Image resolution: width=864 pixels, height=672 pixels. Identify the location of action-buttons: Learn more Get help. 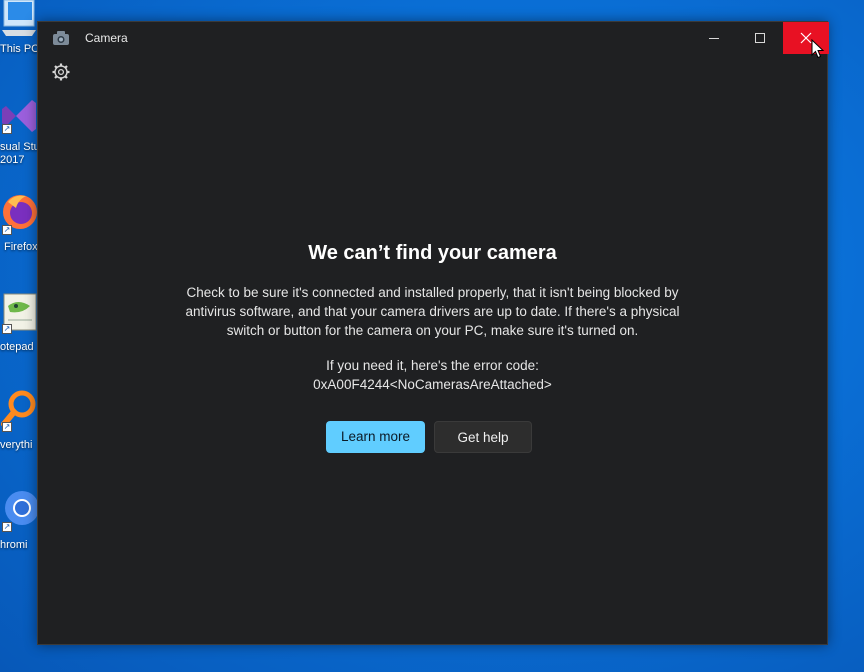
(432, 437).